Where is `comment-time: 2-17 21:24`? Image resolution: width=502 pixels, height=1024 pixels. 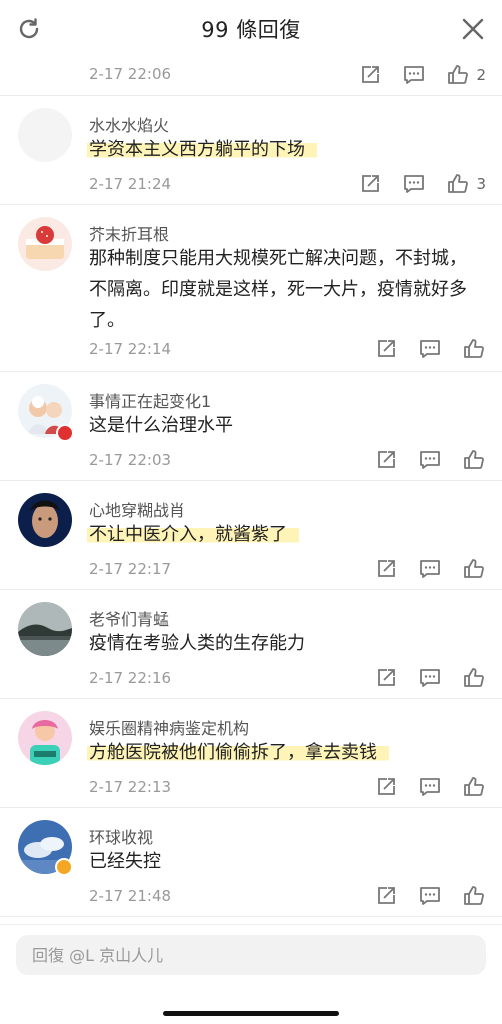 comment-time: 2-17 21:24 is located at coordinates (130, 184).